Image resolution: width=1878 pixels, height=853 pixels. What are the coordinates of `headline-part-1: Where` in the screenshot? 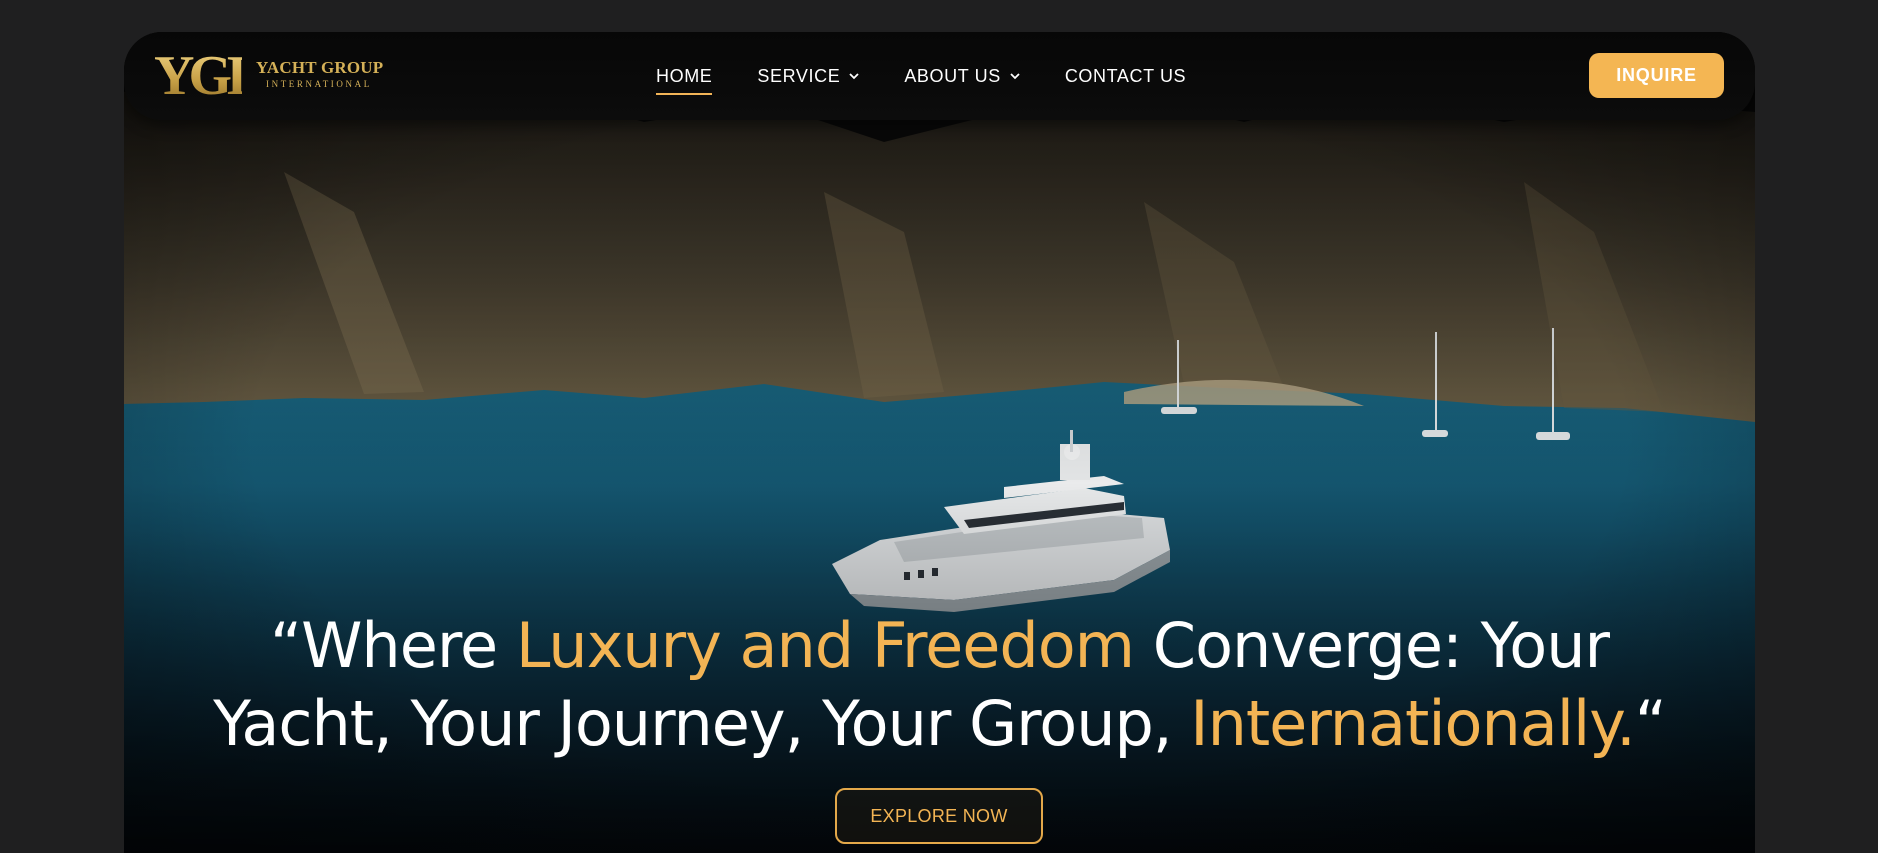 It's located at (408, 645).